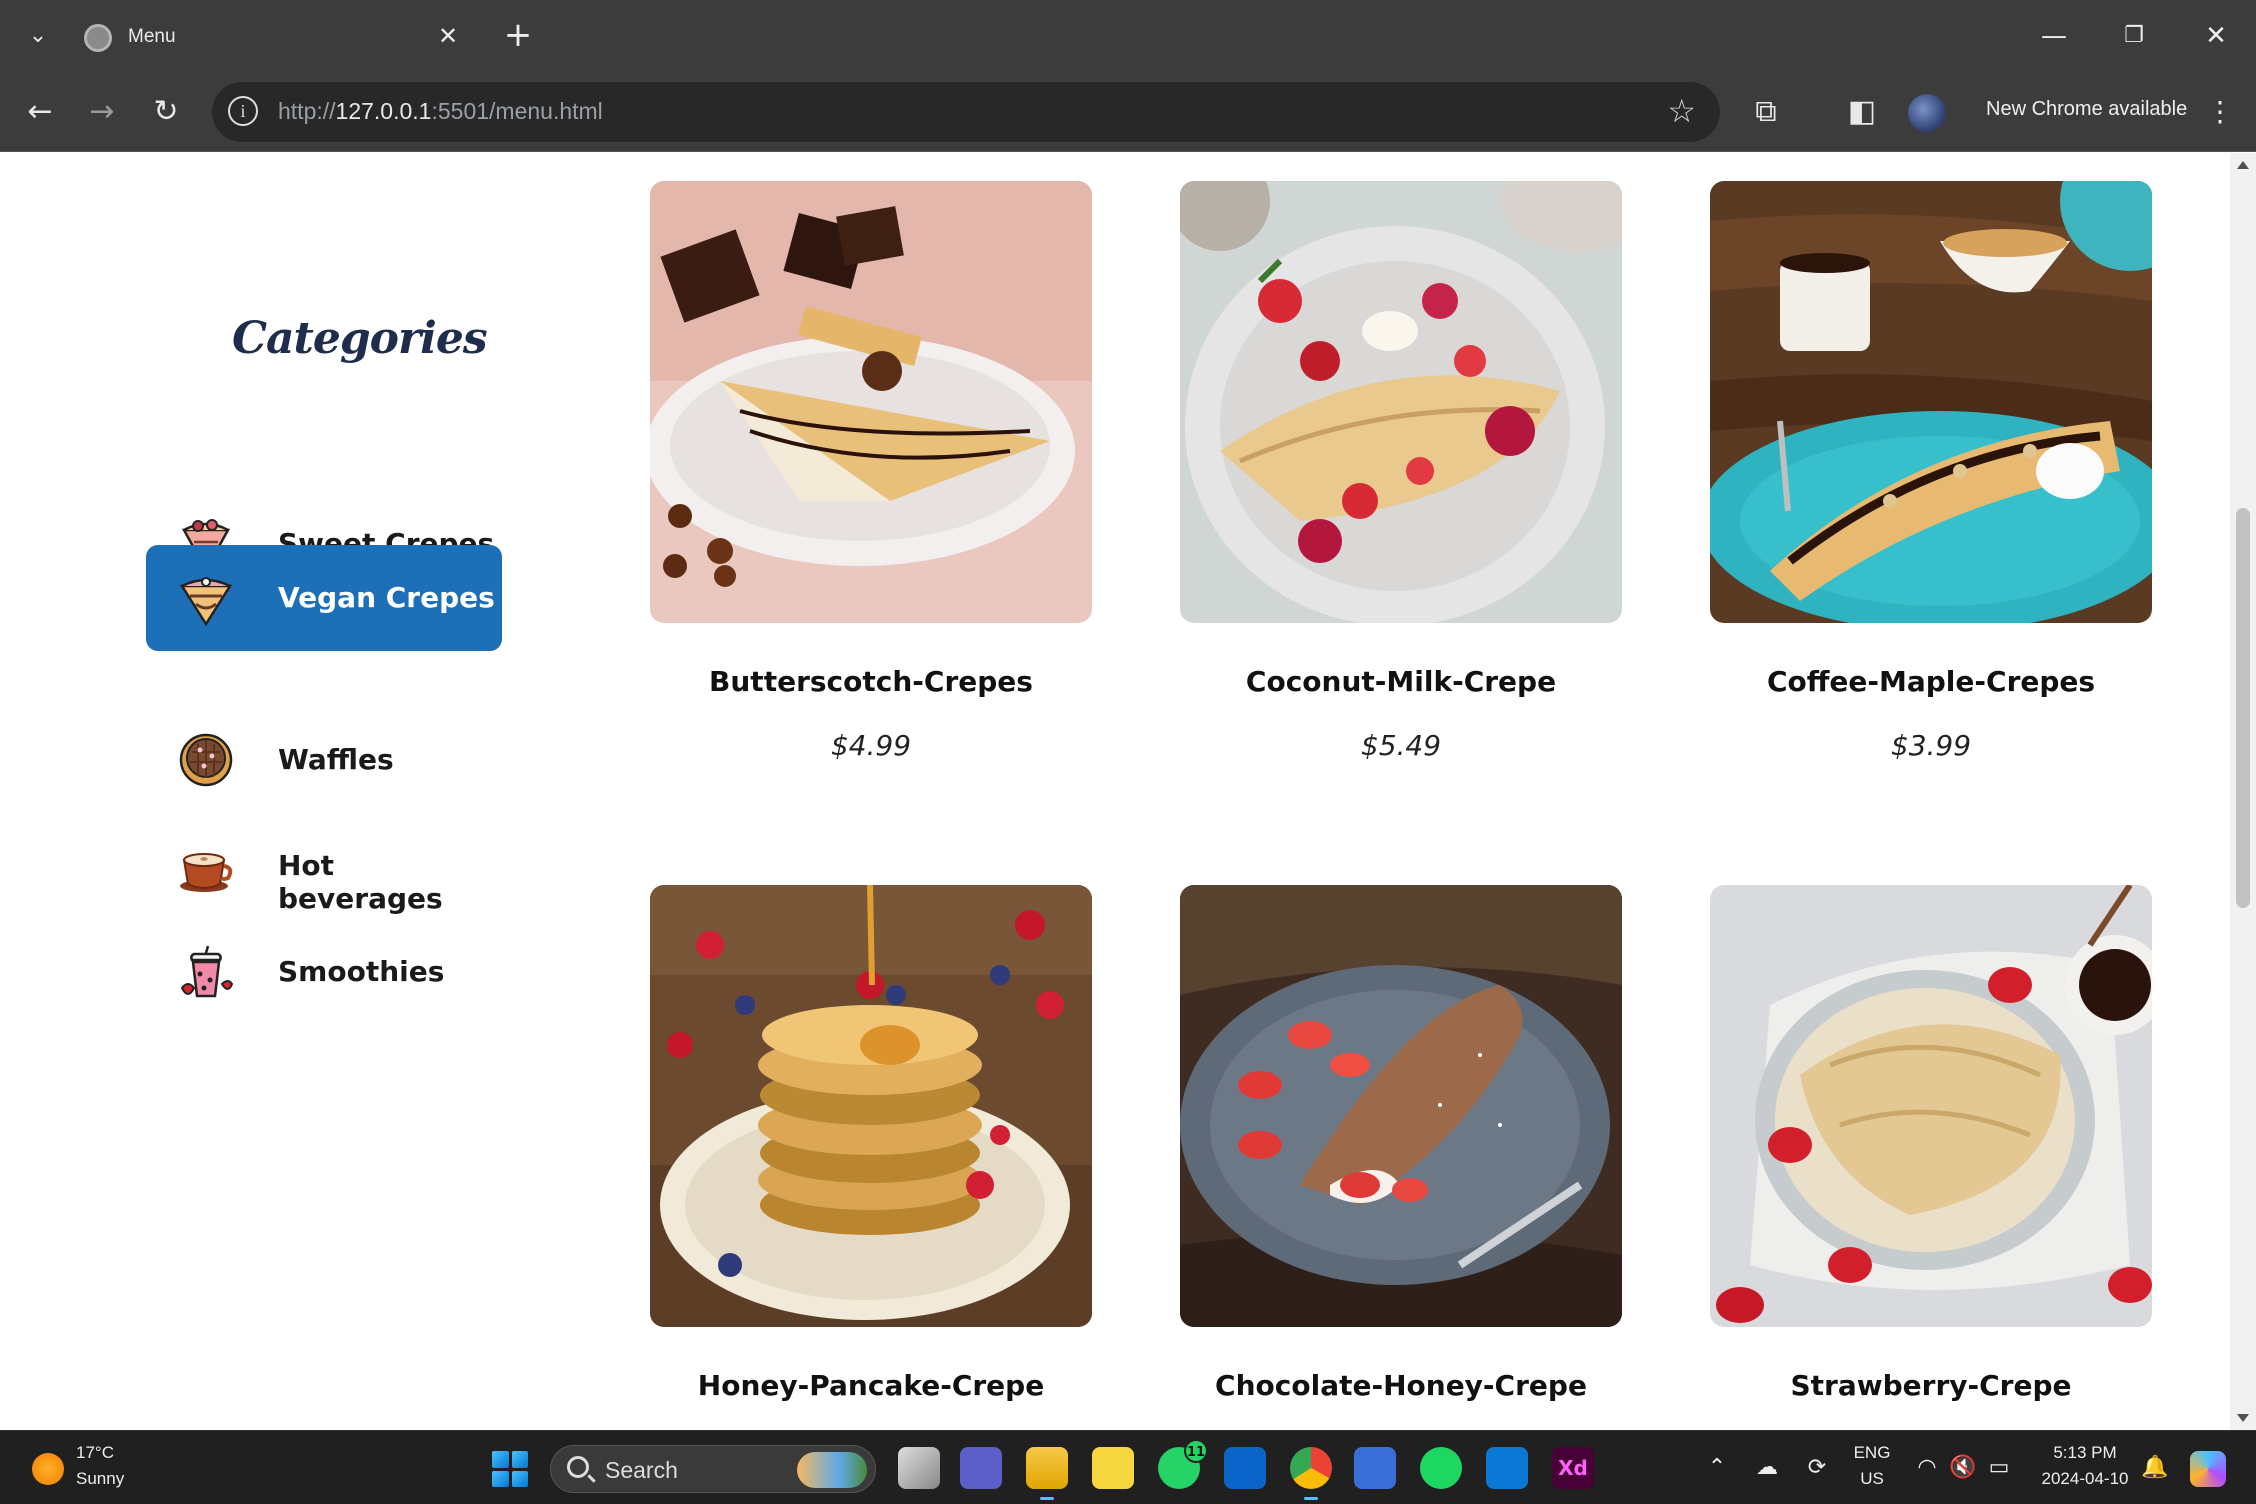 This screenshot has height=1504, width=2256. What do you see at coordinates (2243, 1418) in the screenshot?
I see `scroll-down-arrow-icon` at bounding box center [2243, 1418].